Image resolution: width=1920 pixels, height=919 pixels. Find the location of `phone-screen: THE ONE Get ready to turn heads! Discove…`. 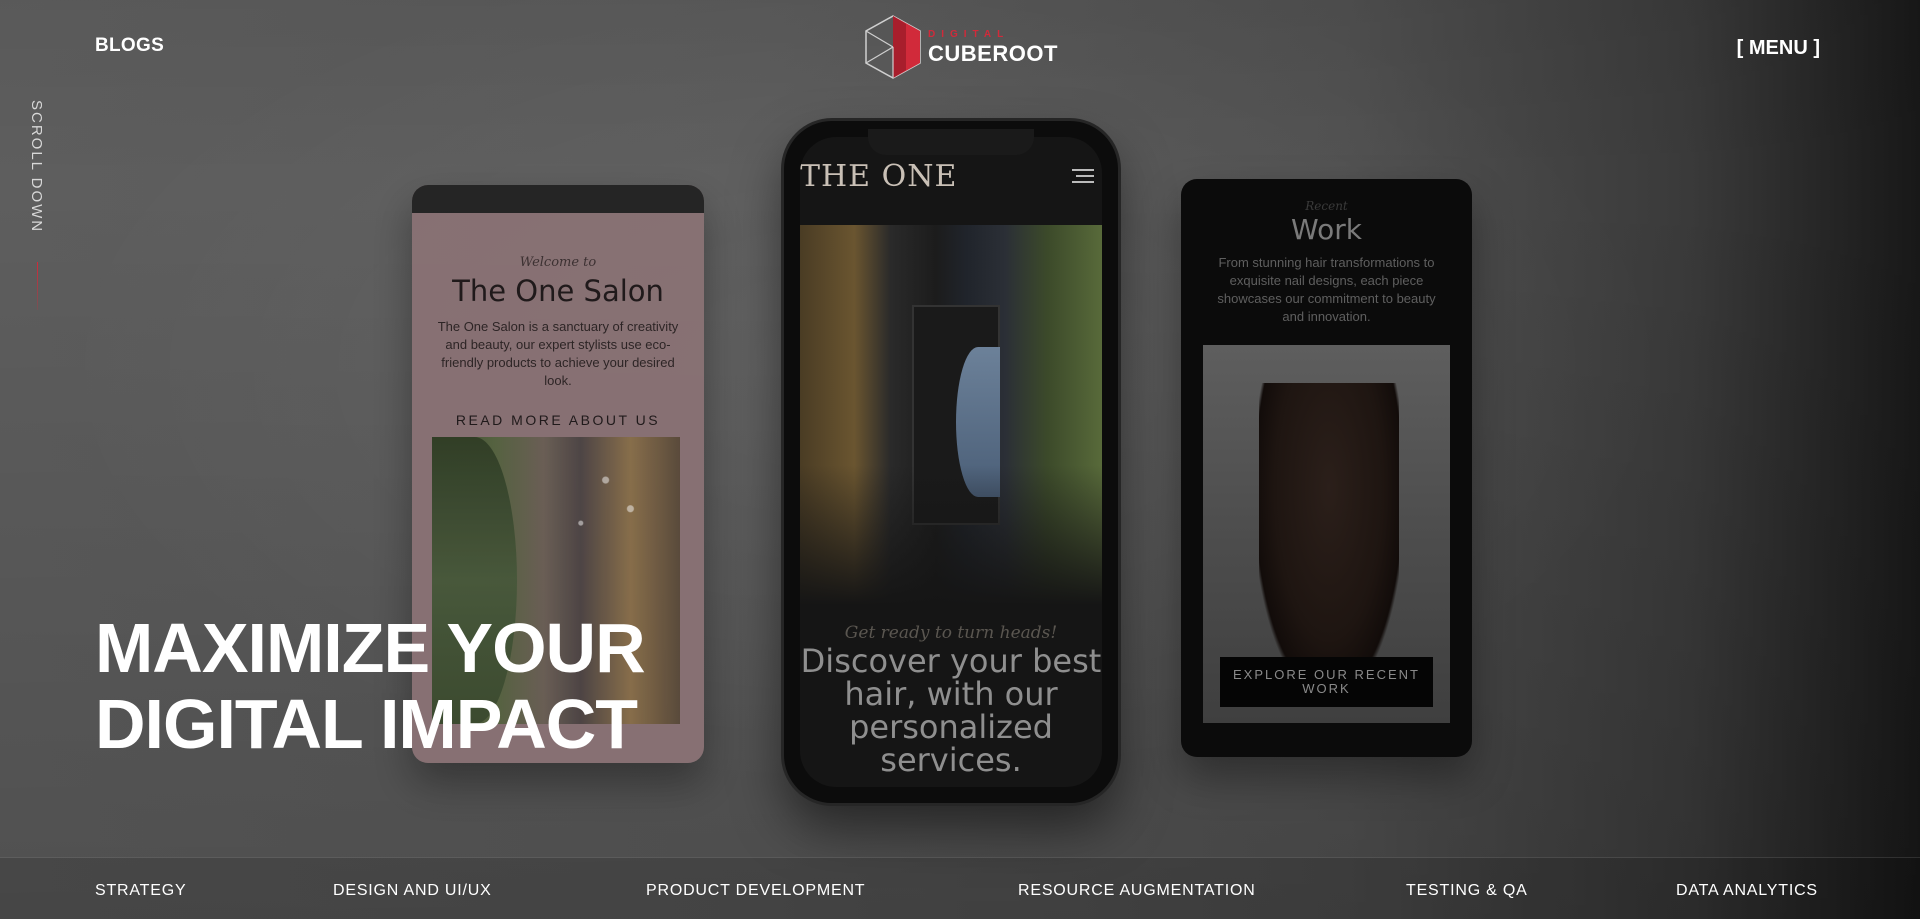

phone-screen: THE ONE Get ready to turn heads! Discove… is located at coordinates (951, 462).